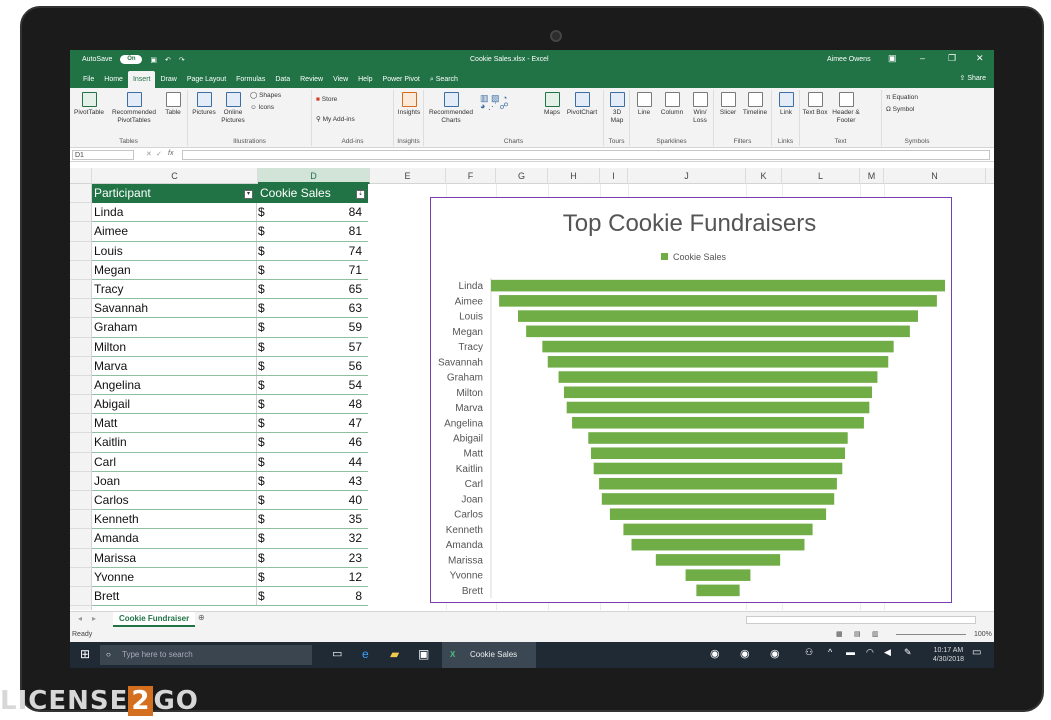 The width and height of the screenshot is (1051, 720). What do you see at coordinates (230, 539) in the screenshot?
I see `table-row: Amanda $32` at bounding box center [230, 539].